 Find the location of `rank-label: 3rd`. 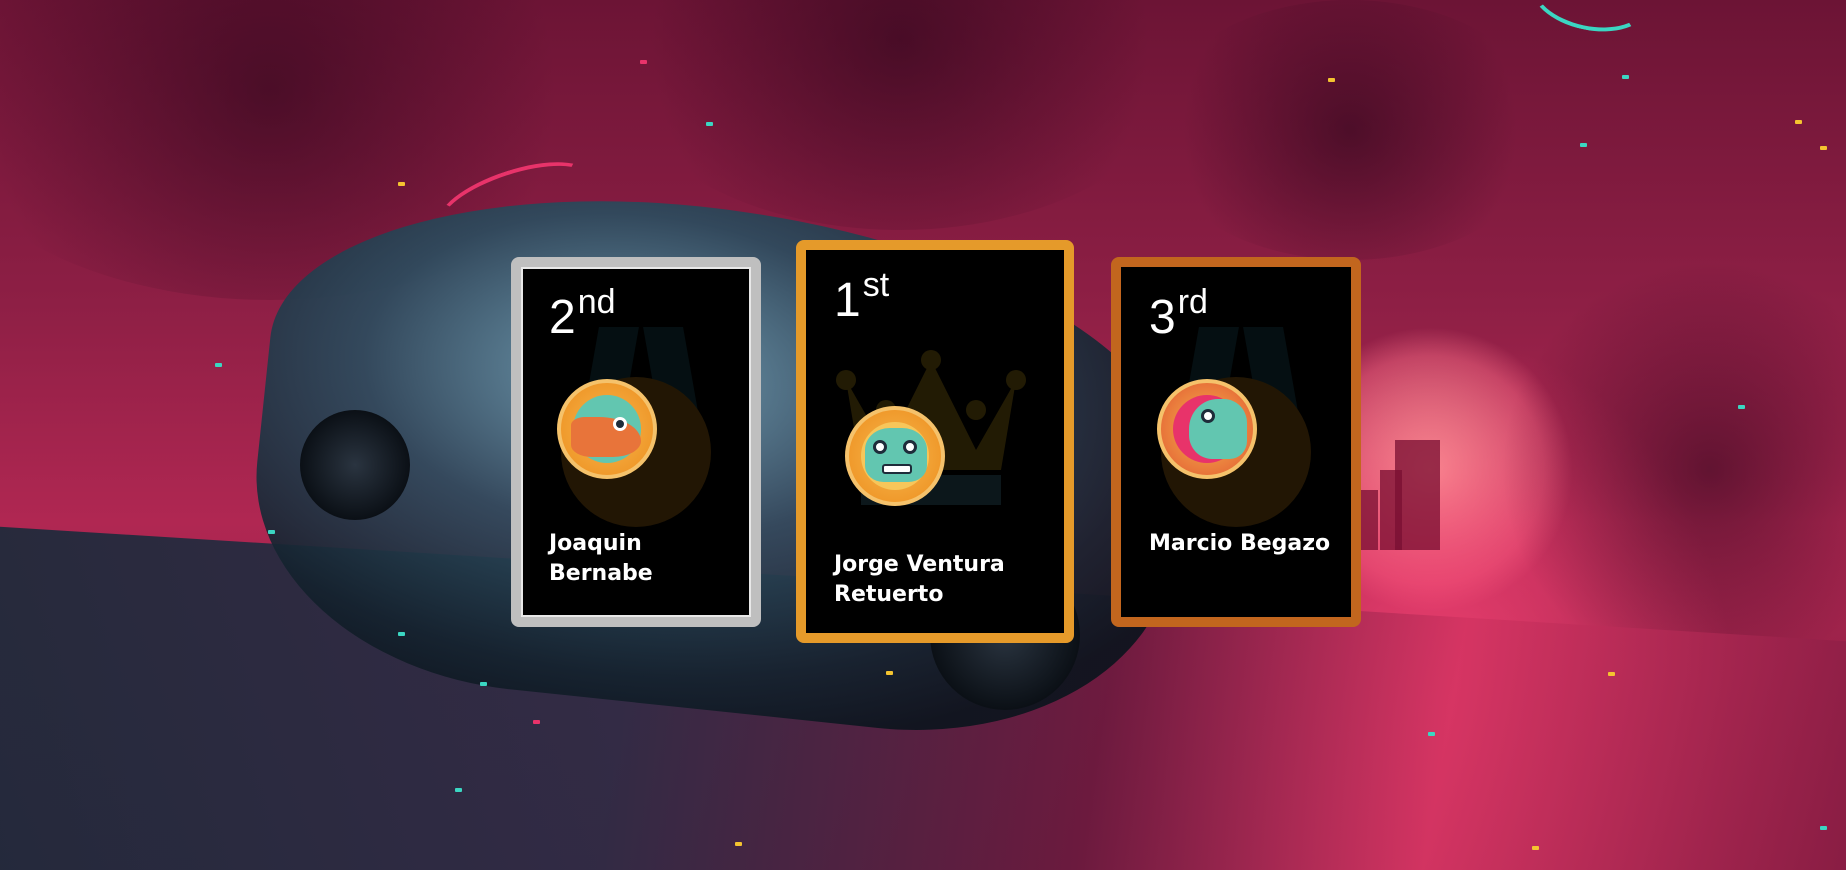

rank-label: 3rd is located at coordinates (1178, 313).